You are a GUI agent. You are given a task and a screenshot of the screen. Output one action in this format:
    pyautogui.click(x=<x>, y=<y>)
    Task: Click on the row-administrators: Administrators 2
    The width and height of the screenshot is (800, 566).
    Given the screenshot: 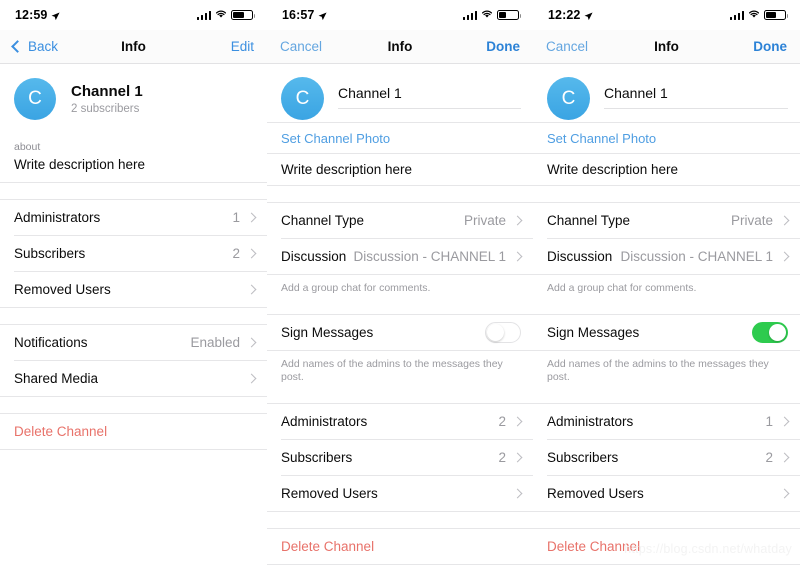 What is the action you would take?
    pyautogui.click(x=400, y=422)
    